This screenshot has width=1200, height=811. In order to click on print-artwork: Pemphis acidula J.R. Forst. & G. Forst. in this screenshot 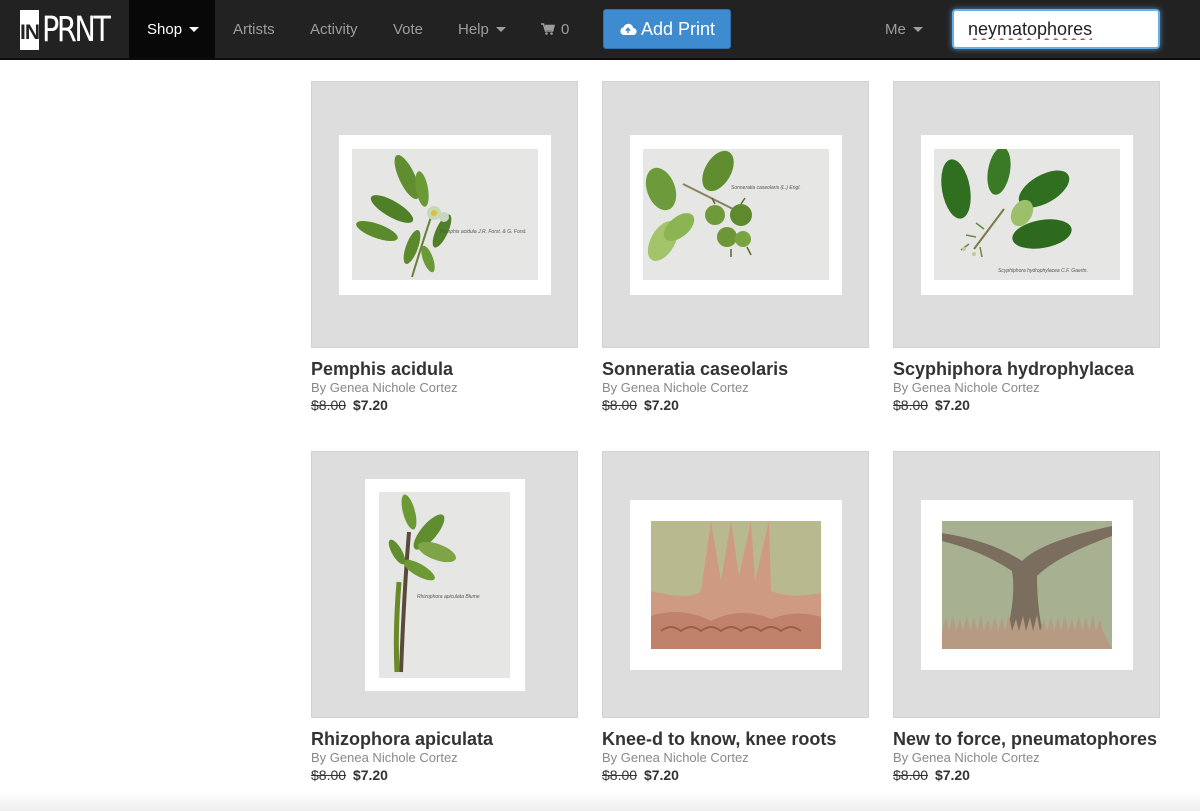, I will do `click(445, 214)`.